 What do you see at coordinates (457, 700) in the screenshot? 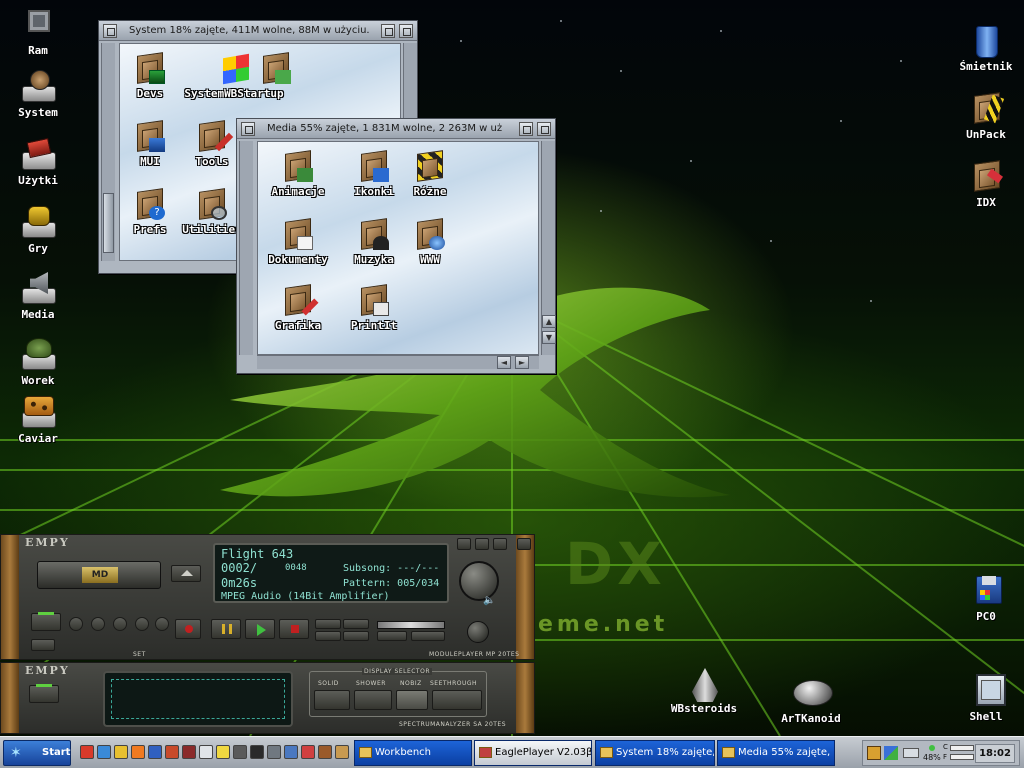
I see `mode-seethrough-button` at bounding box center [457, 700].